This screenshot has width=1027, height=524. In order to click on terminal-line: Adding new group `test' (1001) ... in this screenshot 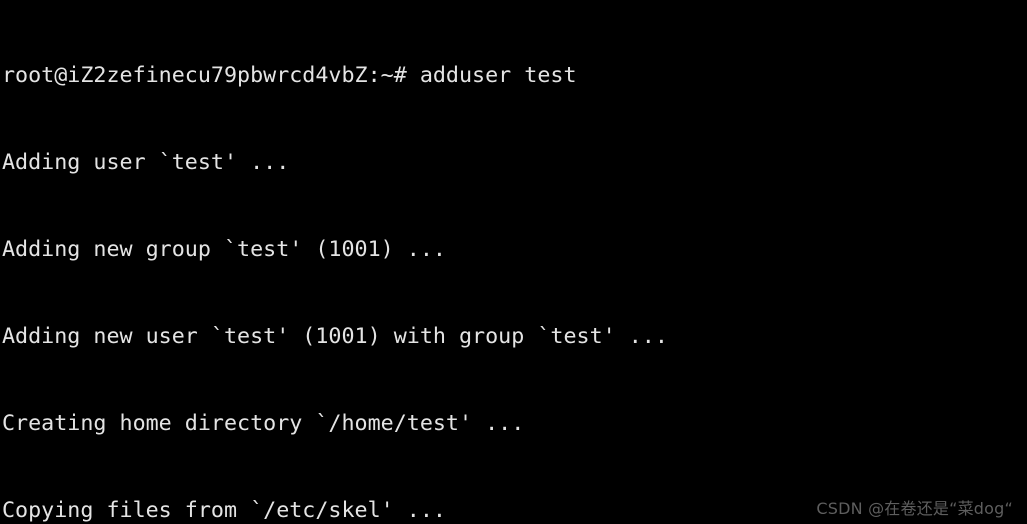, I will do `click(224, 249)`.